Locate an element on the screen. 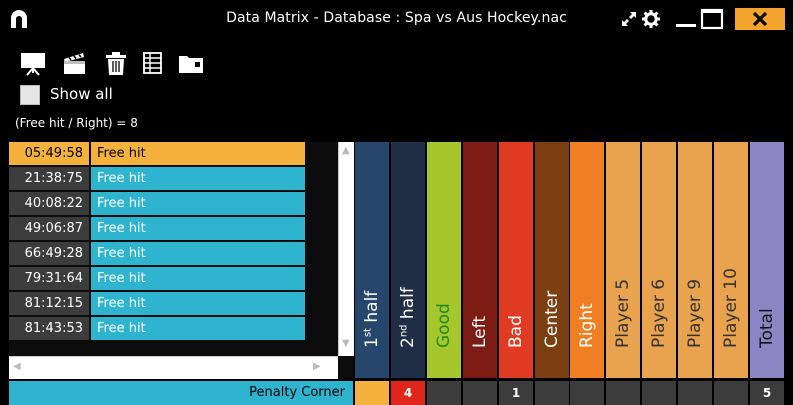  event-time: 66:49:28 is located at coordinates (49, 253).